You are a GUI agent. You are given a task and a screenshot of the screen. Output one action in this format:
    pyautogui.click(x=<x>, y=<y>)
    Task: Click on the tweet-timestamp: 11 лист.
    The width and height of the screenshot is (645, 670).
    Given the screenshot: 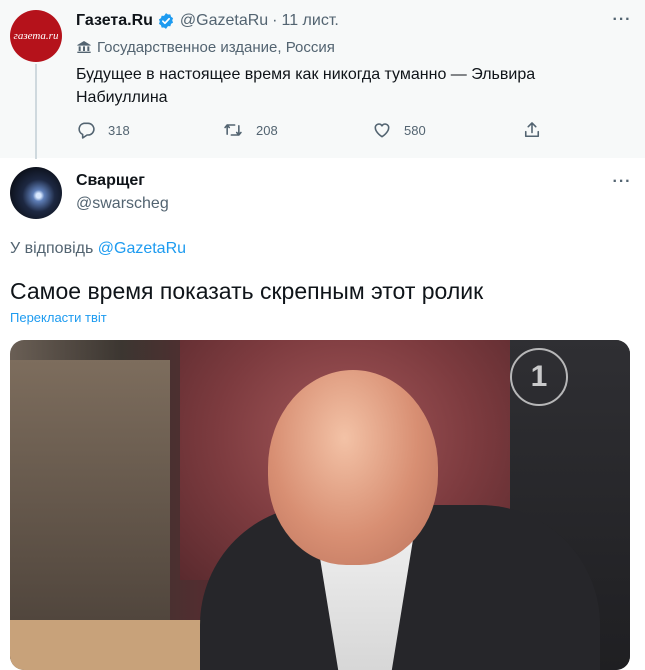 What is the action you would take?
    pyautogui.click(x=310, y=21)
    